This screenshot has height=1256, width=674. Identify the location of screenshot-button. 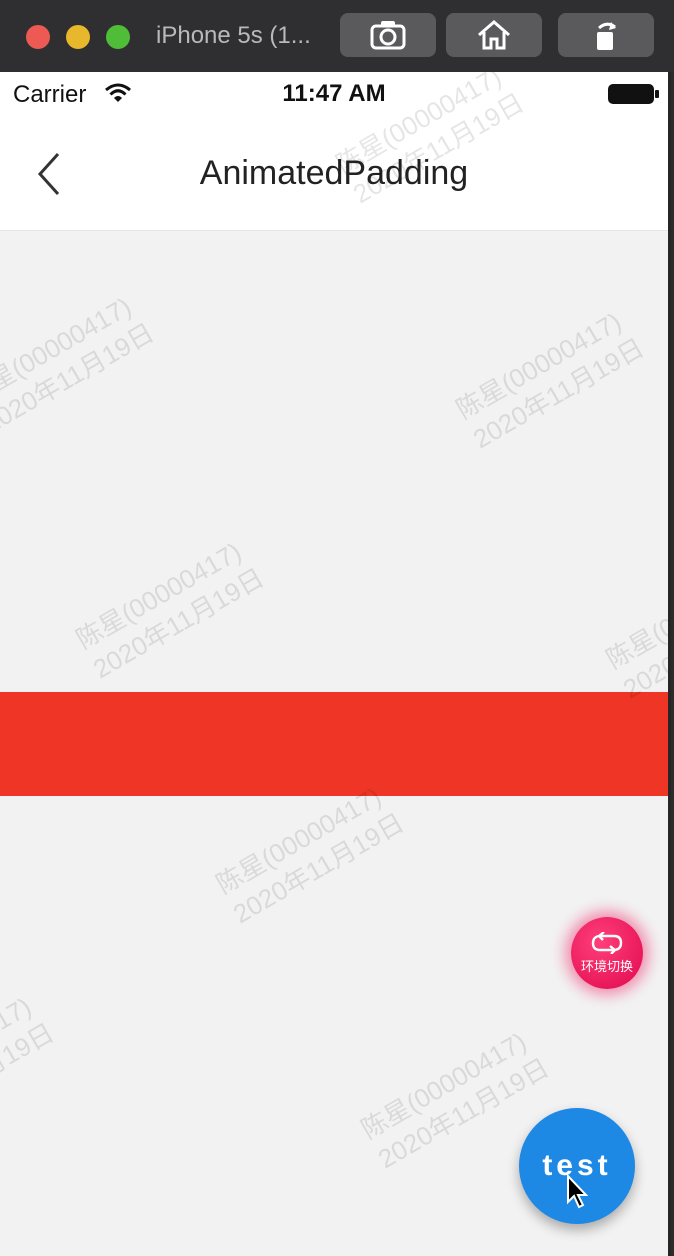
(388, 35).